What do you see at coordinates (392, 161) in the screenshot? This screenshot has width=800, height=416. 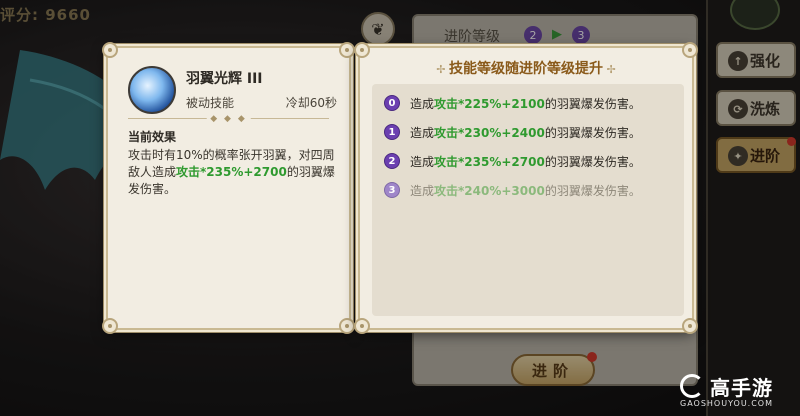 I see `level-badge: 2` at bounding box center [392, 161].